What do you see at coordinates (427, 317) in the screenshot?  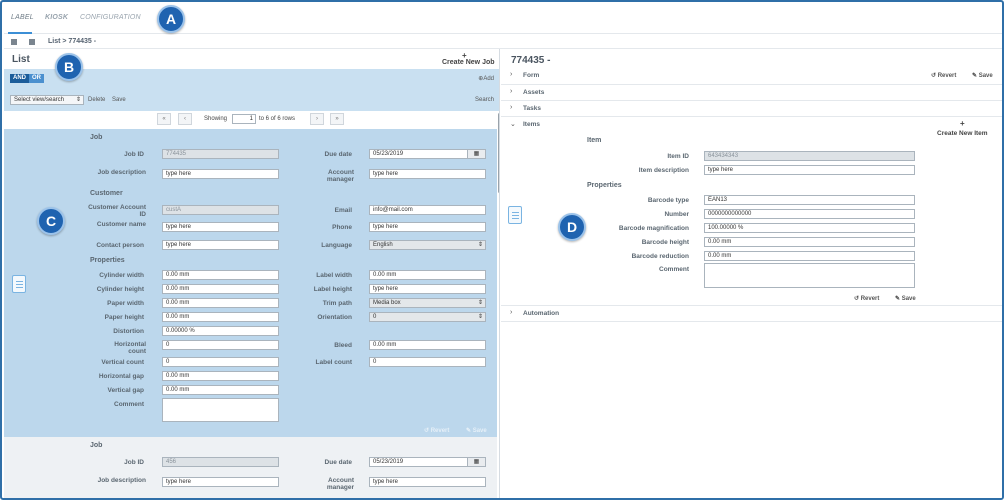 I see `orientation-select: 0 ⇕` at bounding box center [427, 317].